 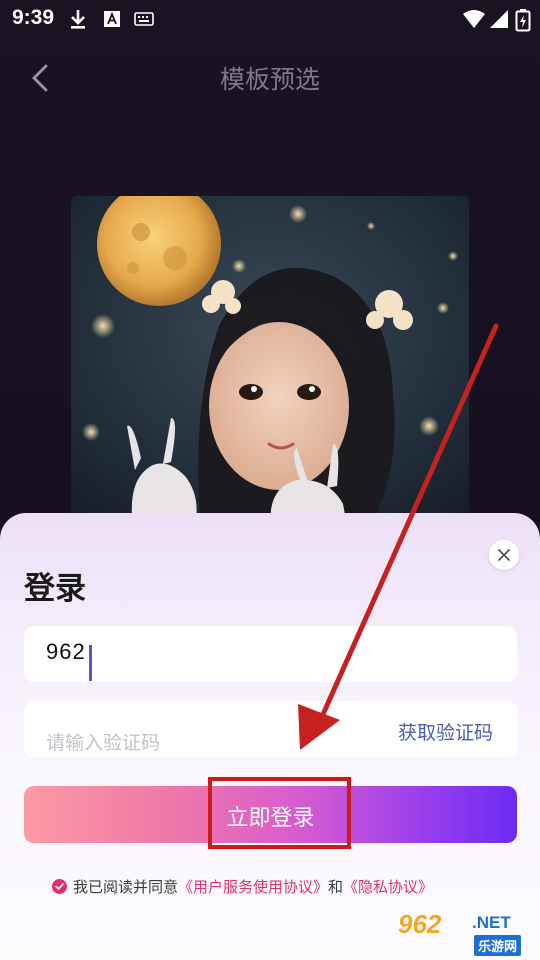 I want to click on agreement-conjunction: 和, so click(x=336, y=886).